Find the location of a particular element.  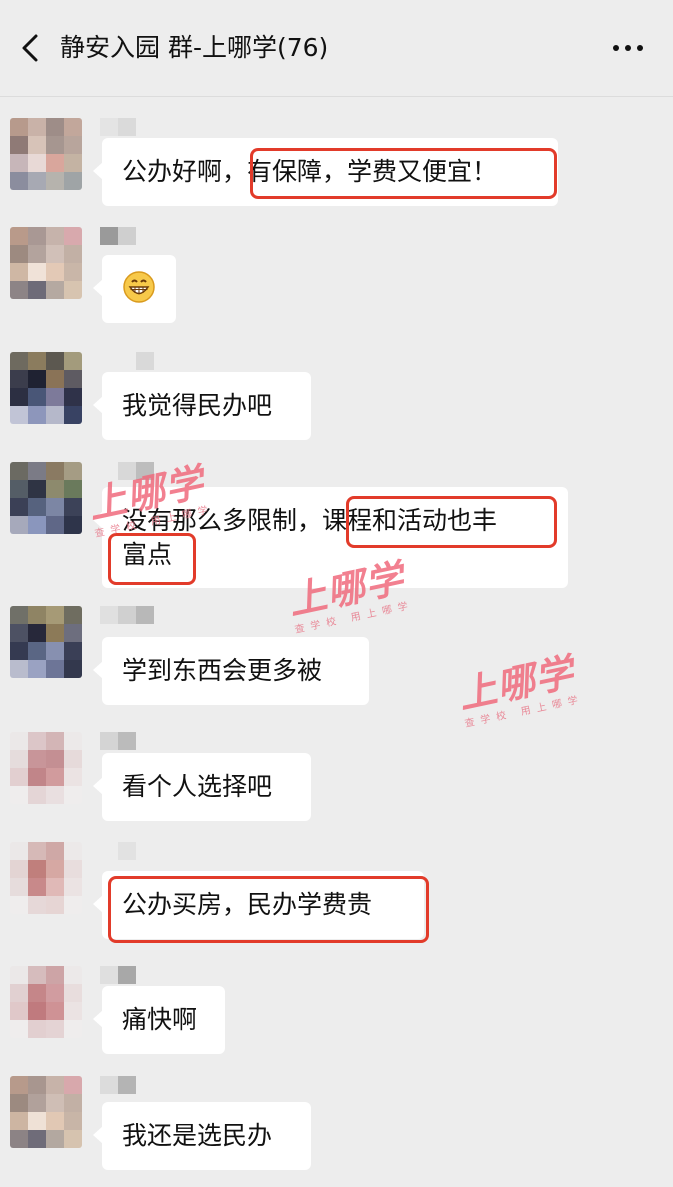

message-text: 痛快啊 is located at coordinates (160, 1019).